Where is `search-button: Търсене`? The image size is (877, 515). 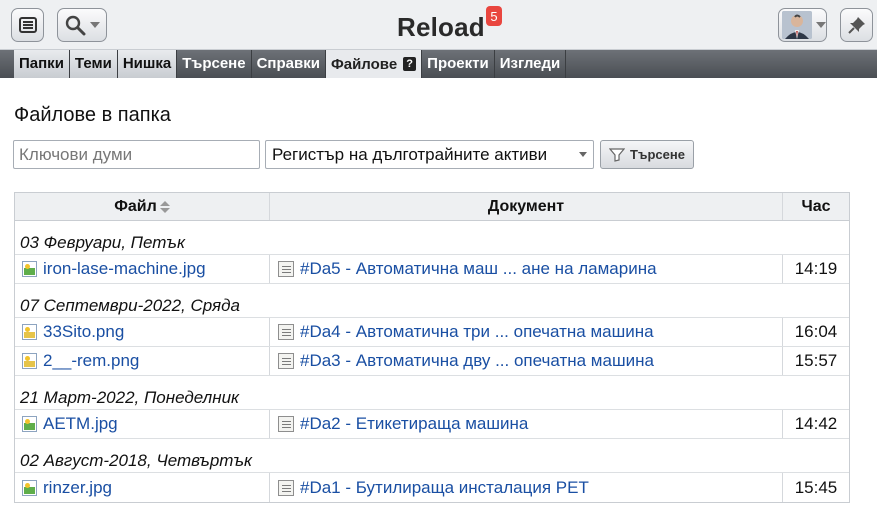 search-button: Търсене is located at coordinates (647, 154).